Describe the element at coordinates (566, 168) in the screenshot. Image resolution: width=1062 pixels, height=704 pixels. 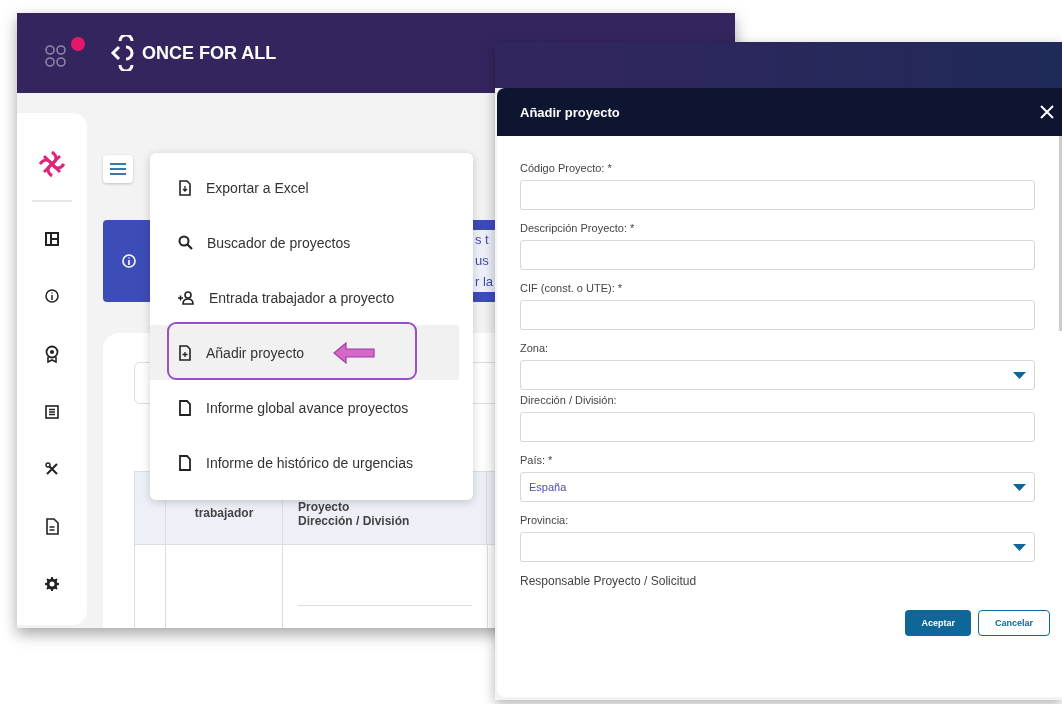
I see `field-label: Código Proyecto: *` at that location.